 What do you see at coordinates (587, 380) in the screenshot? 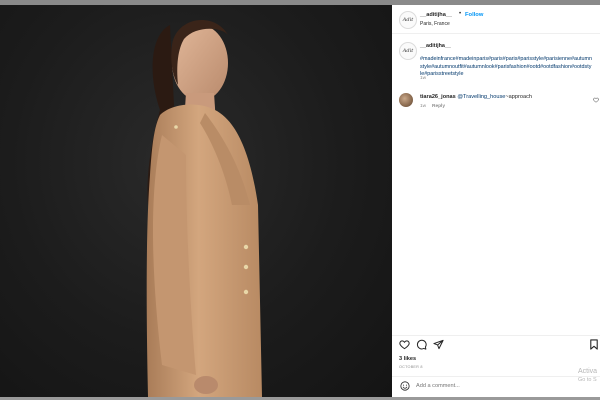
I see `activate-windows-watermark-sub: Go to S` at bounding box center [587, 380].